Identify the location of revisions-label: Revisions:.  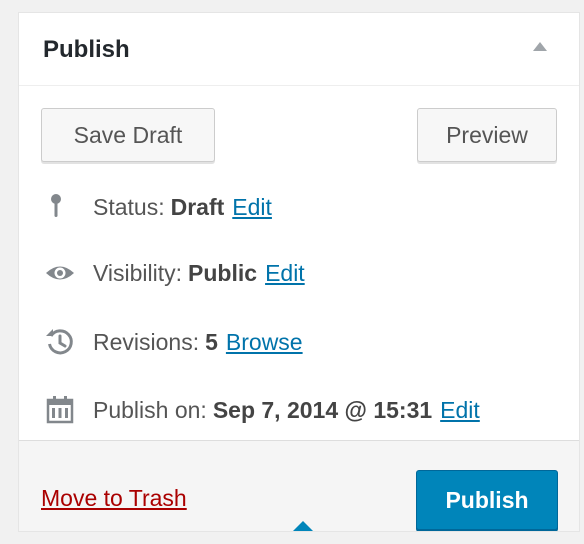
(146, 341).